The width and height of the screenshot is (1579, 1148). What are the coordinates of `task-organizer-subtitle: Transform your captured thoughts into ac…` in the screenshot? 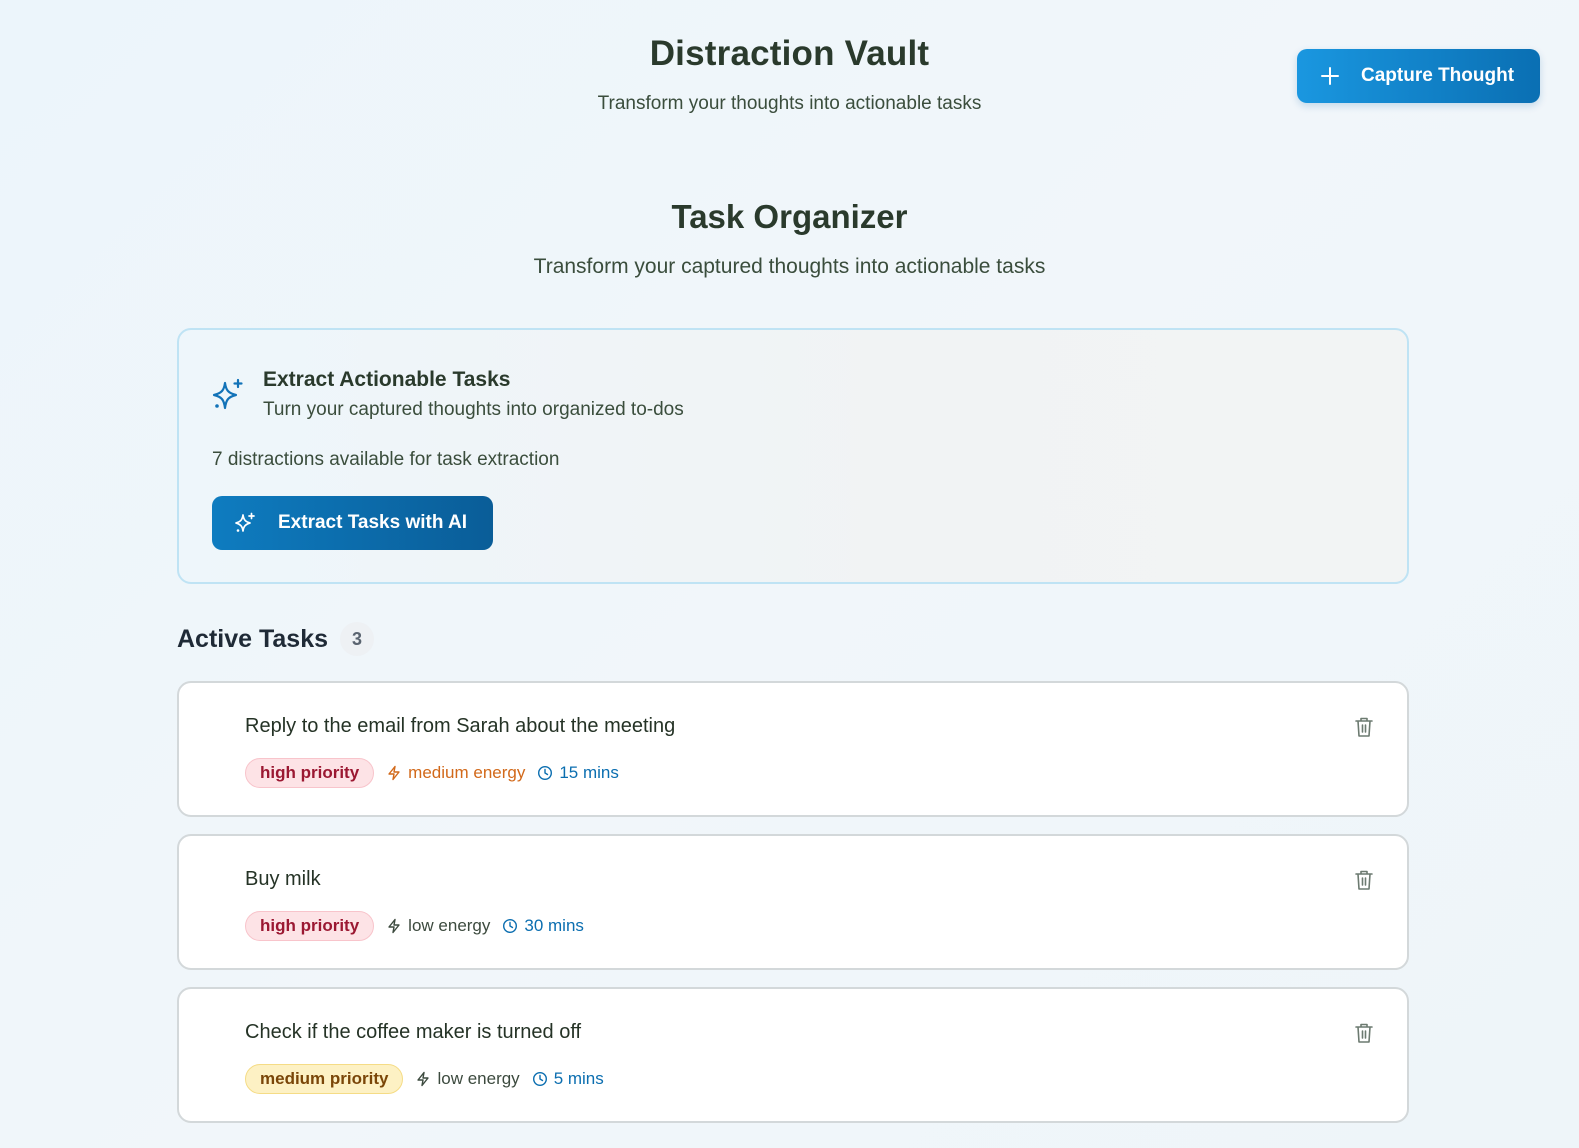 It's located at (789, 266).